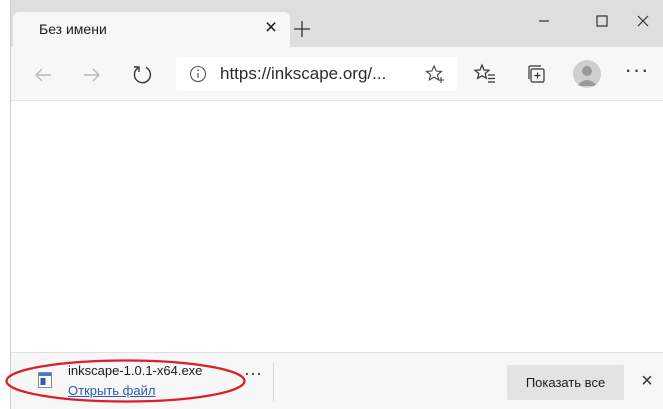 This screenshot has height=409, width=663. What do you see at coordinates (151, 29) in the screenshot?
I see `tab-active: Без имени ×` at bounding box center [151, 29].